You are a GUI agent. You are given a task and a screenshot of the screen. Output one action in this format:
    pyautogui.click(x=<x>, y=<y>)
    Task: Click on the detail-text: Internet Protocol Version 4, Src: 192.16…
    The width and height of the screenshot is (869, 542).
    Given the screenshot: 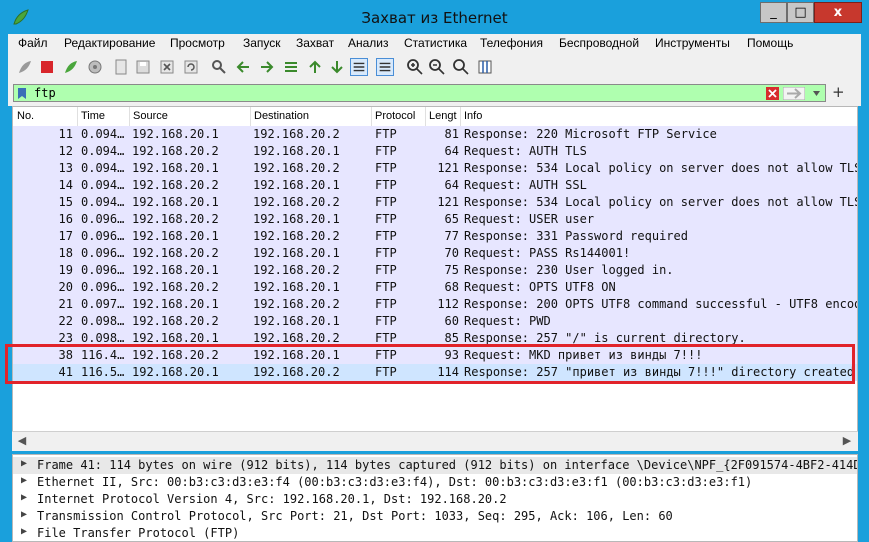 What is the action you would take?
    pyautogui.click(x=272, y=499)
    